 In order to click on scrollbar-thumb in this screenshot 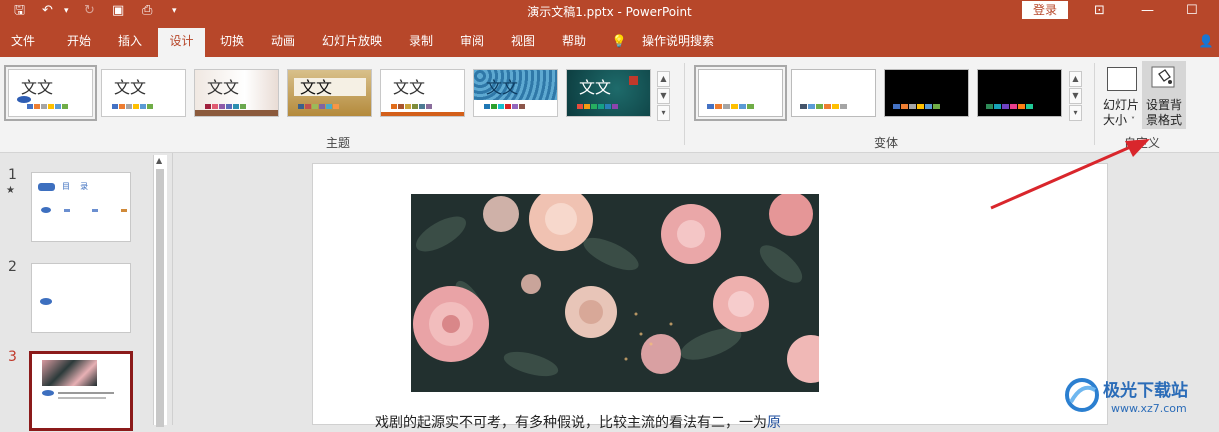, I will do `click(160, 298)`.